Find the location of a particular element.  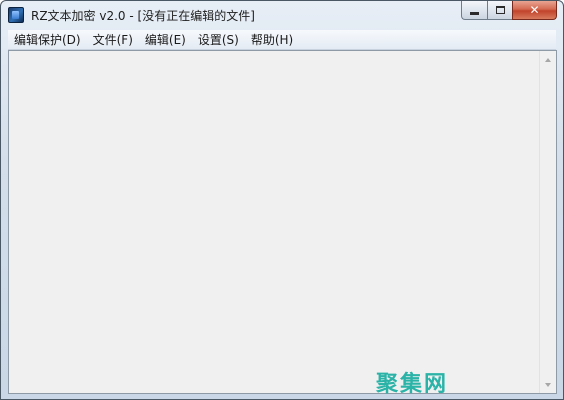

close-button: ✕ is located at coordinates (534, 10).